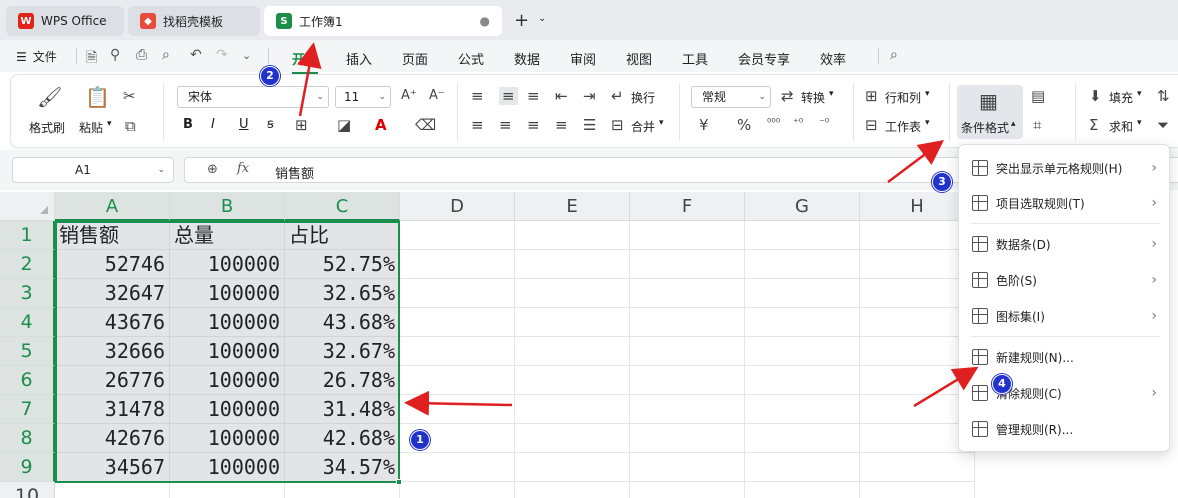 The height and width of the screenshot is (498, 1178). Describe the element at coordinates (704, 125) in the screenshot. I see `currency-icon: ¥` at that location.